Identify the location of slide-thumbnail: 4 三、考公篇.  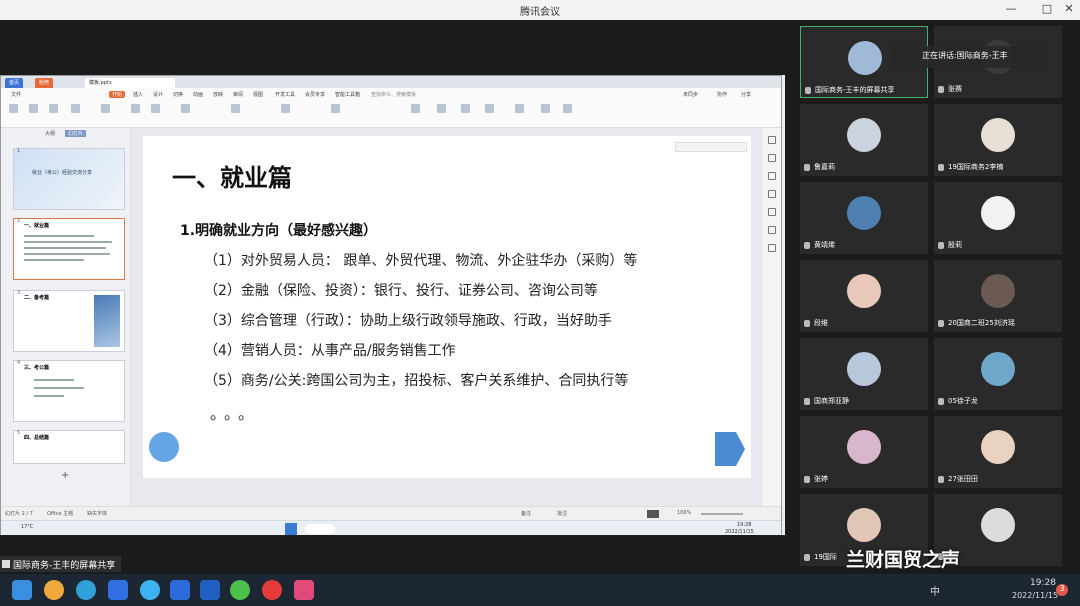
(69, 391).